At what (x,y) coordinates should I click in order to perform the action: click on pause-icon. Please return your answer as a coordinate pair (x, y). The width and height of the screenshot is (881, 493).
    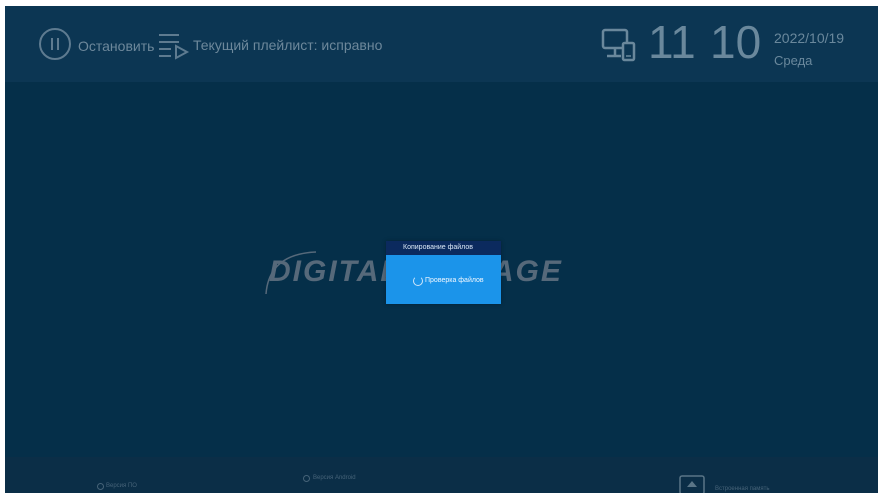
    Looking at the image, I should click on (55, 44).